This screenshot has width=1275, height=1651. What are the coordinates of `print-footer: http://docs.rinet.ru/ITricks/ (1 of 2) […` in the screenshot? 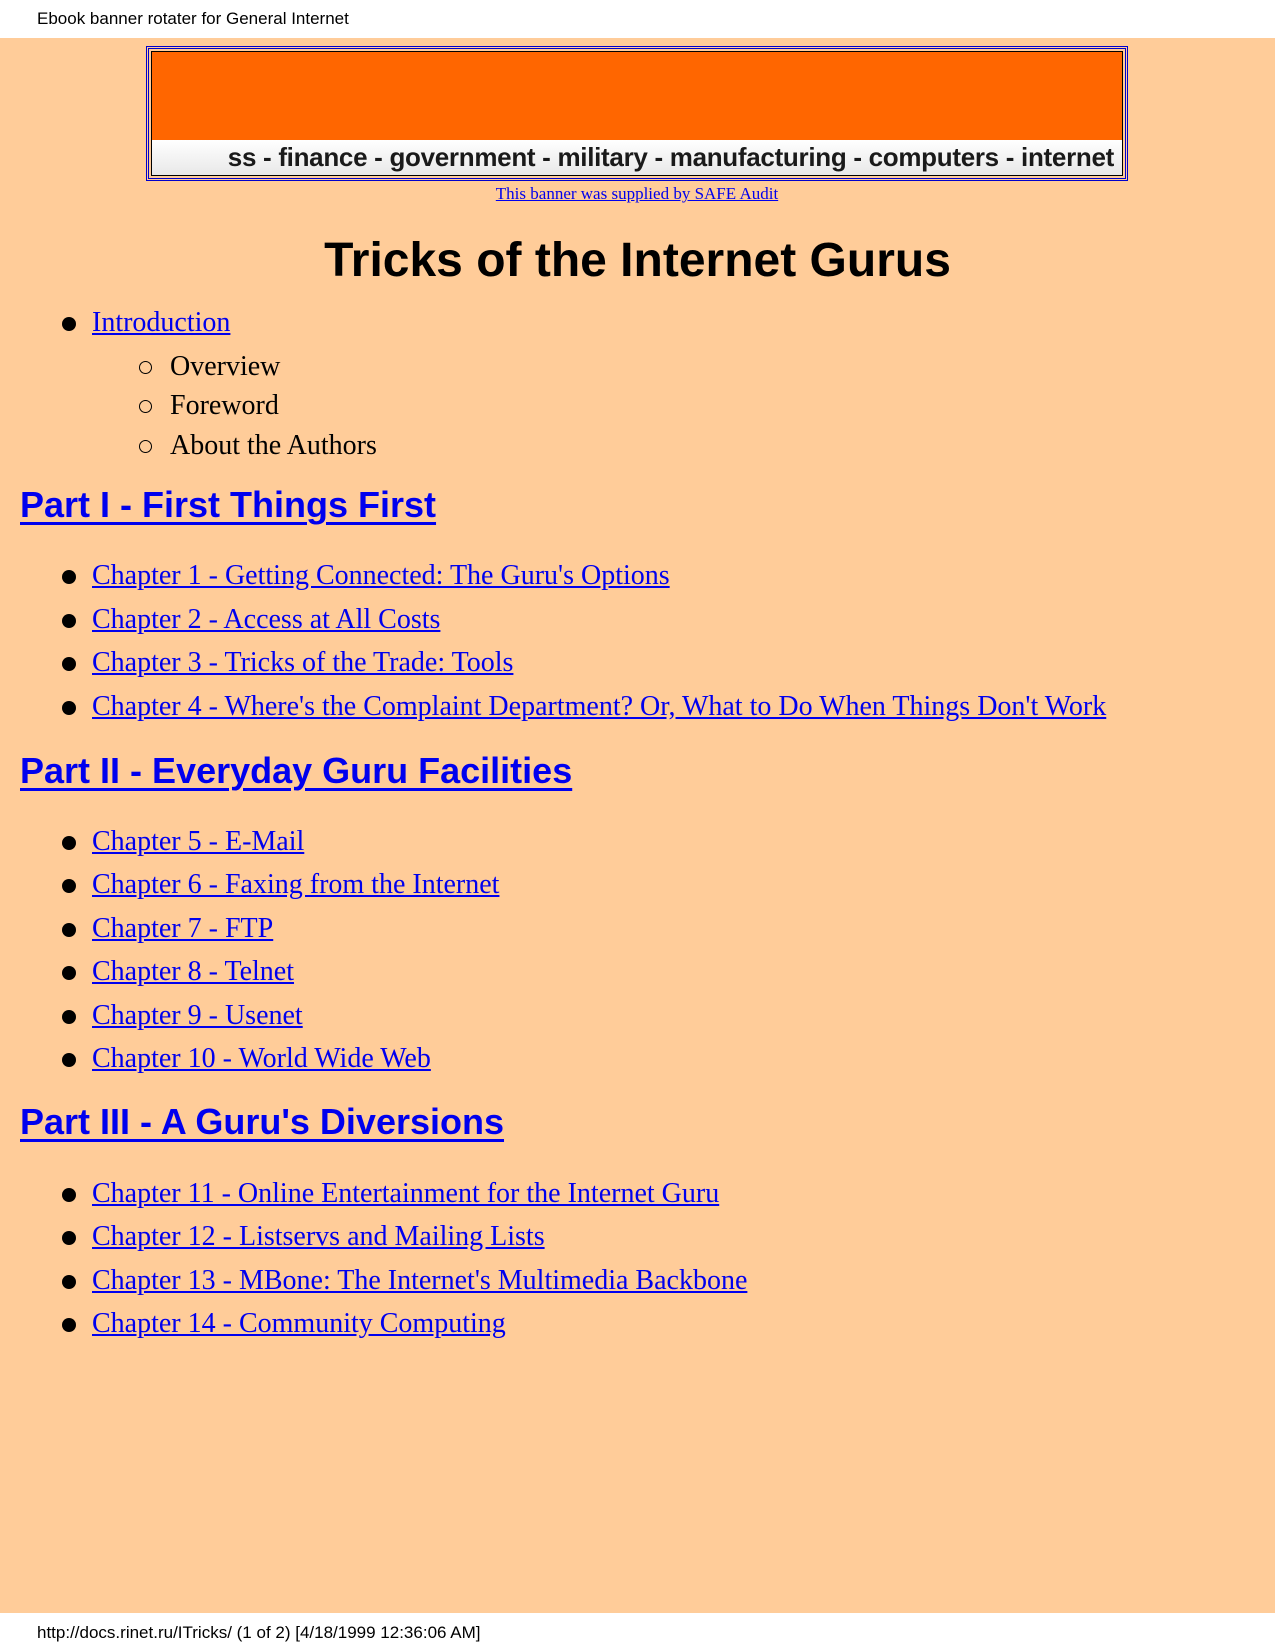 It's located at (637, 1632).